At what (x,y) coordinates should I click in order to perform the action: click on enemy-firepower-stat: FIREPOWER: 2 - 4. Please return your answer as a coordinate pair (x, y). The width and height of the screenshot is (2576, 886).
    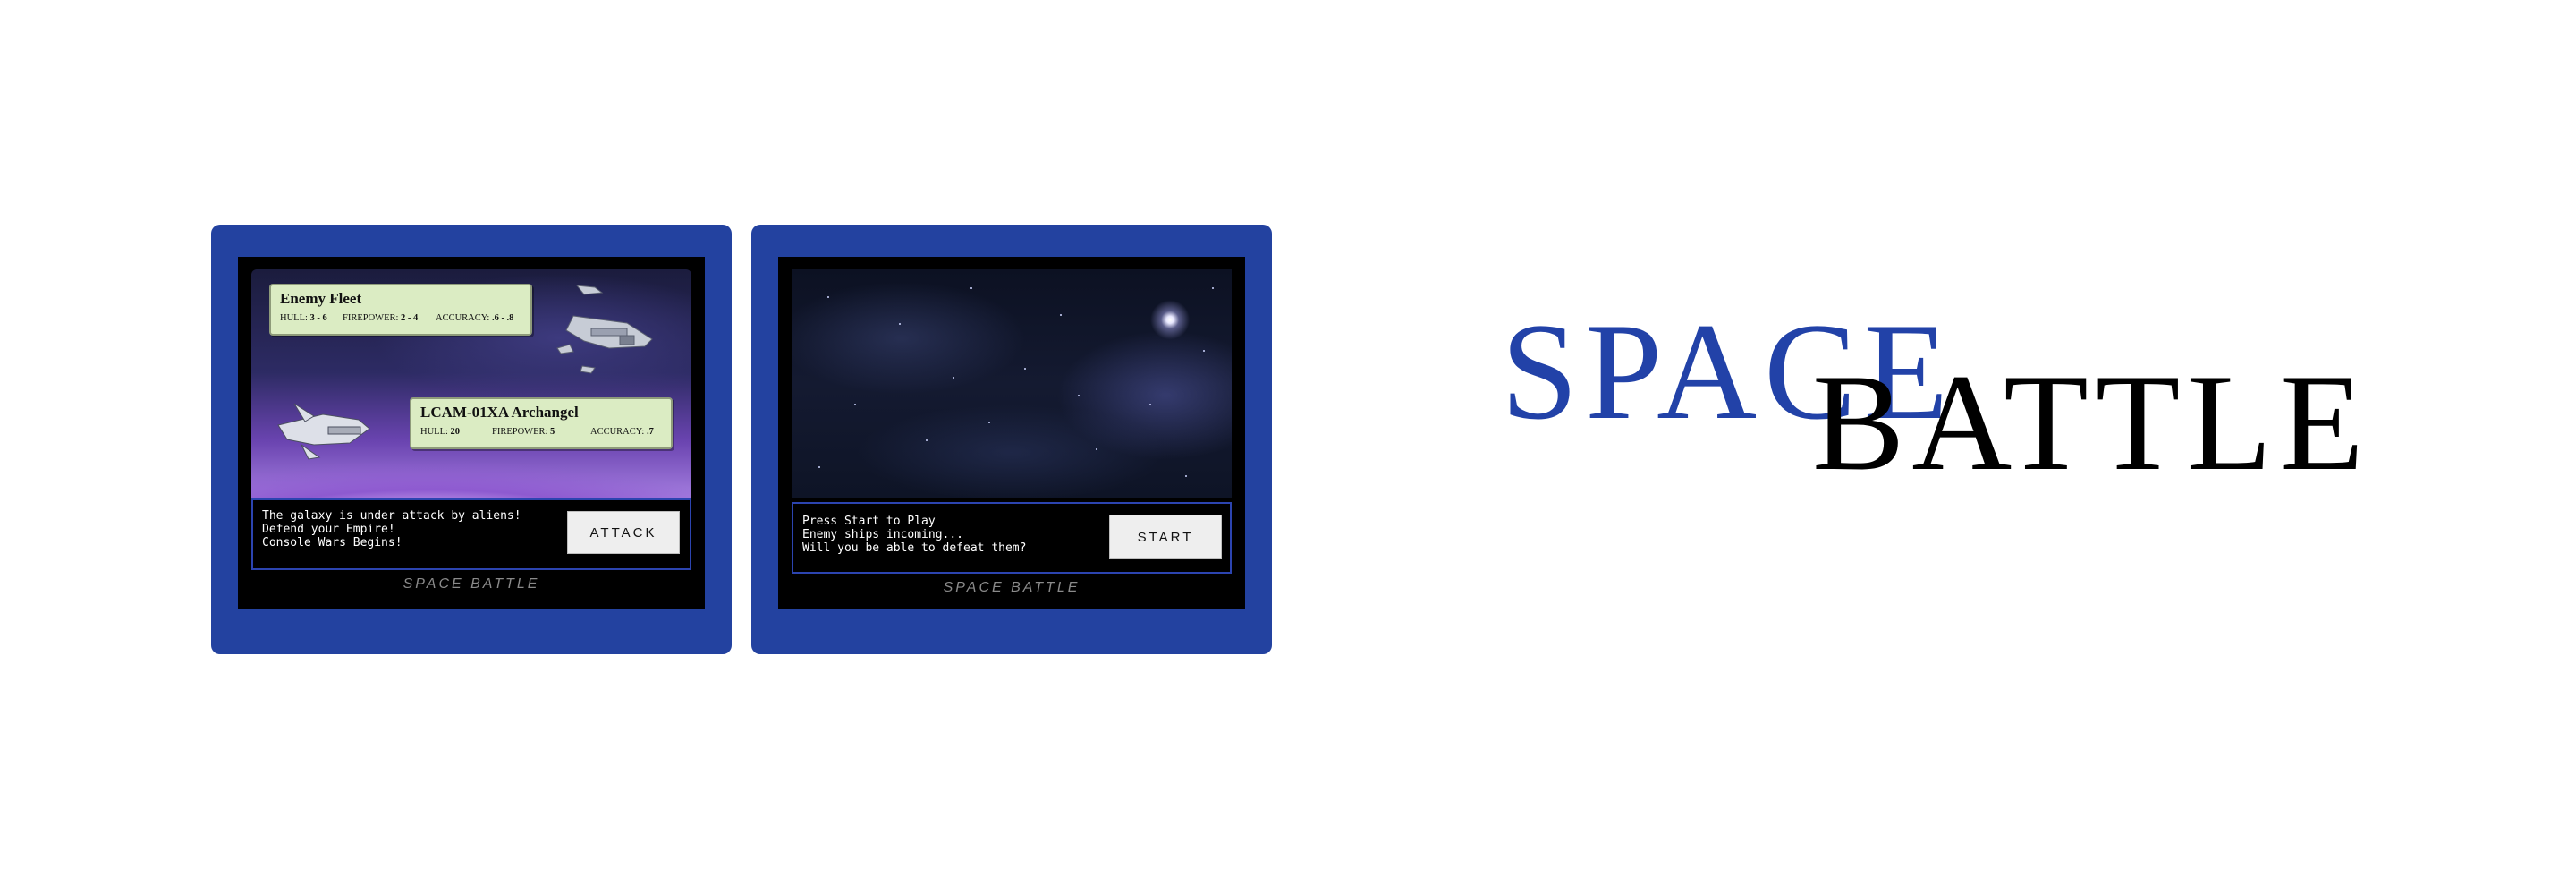
    Looking at the image, I should click on (380, 318).